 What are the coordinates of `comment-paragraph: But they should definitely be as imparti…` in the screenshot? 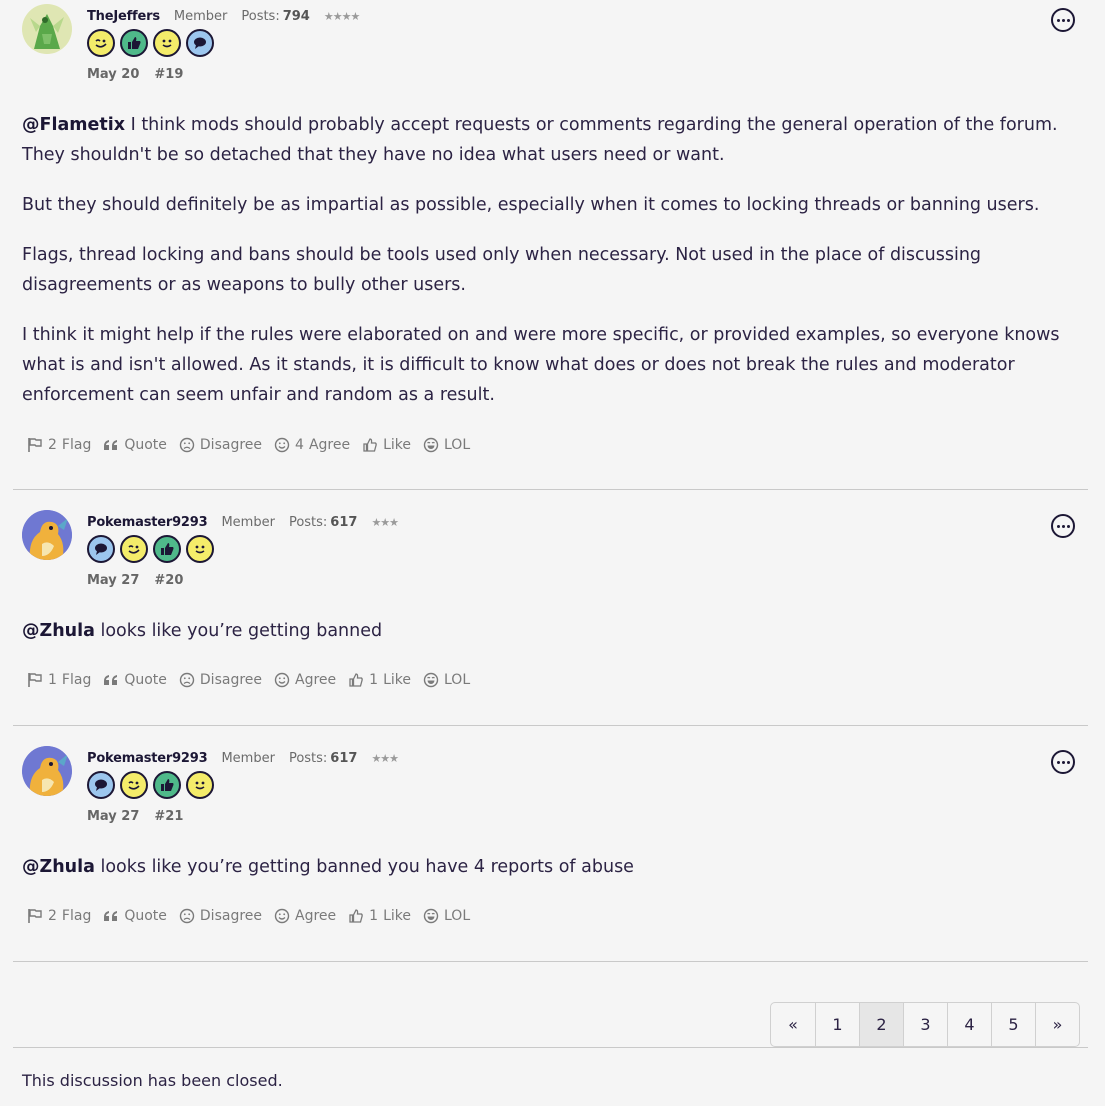 It's located at (531, 205).